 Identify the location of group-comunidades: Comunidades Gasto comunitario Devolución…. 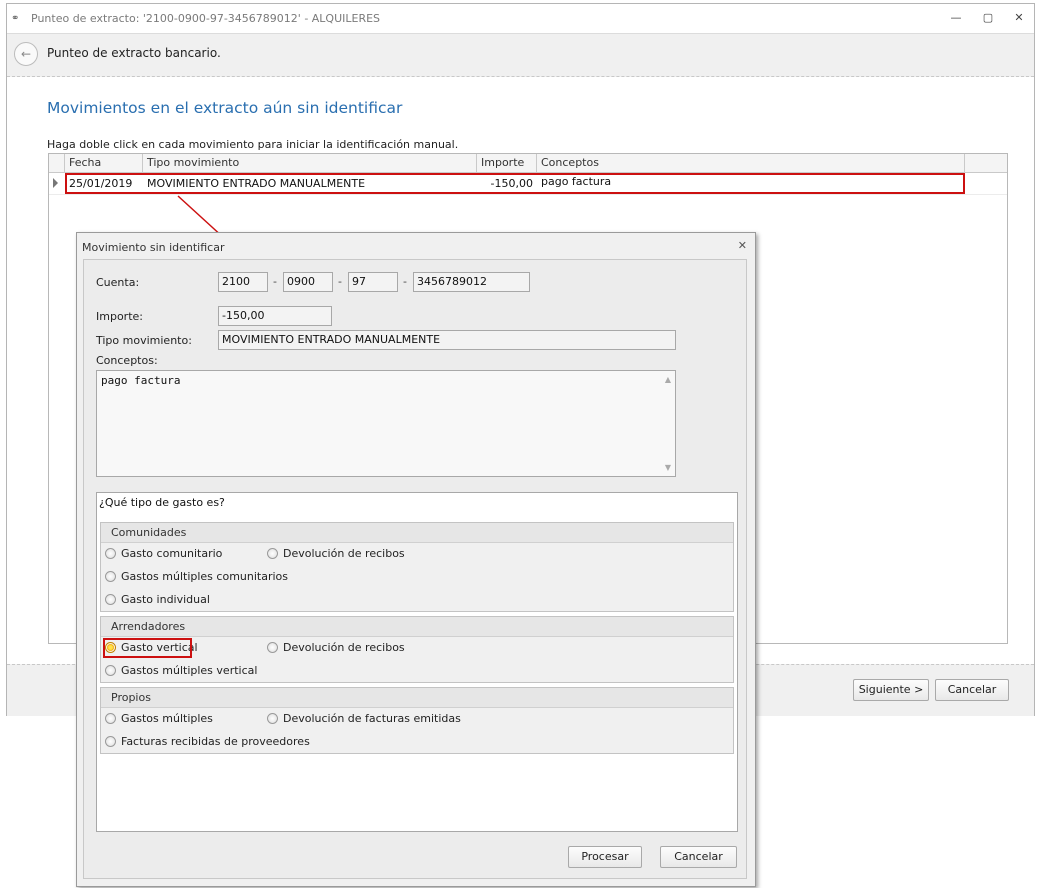
(417, 567).